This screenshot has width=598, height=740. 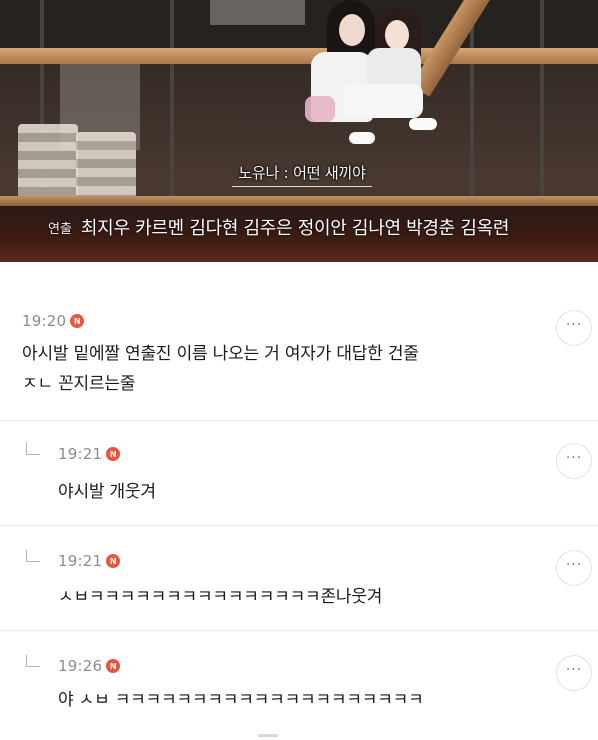 I want to click on credits-names: 최지우 카르멘 김다현 김주은 정이안 김나연 박경춘 김옥련, so click(x=295, y=228).